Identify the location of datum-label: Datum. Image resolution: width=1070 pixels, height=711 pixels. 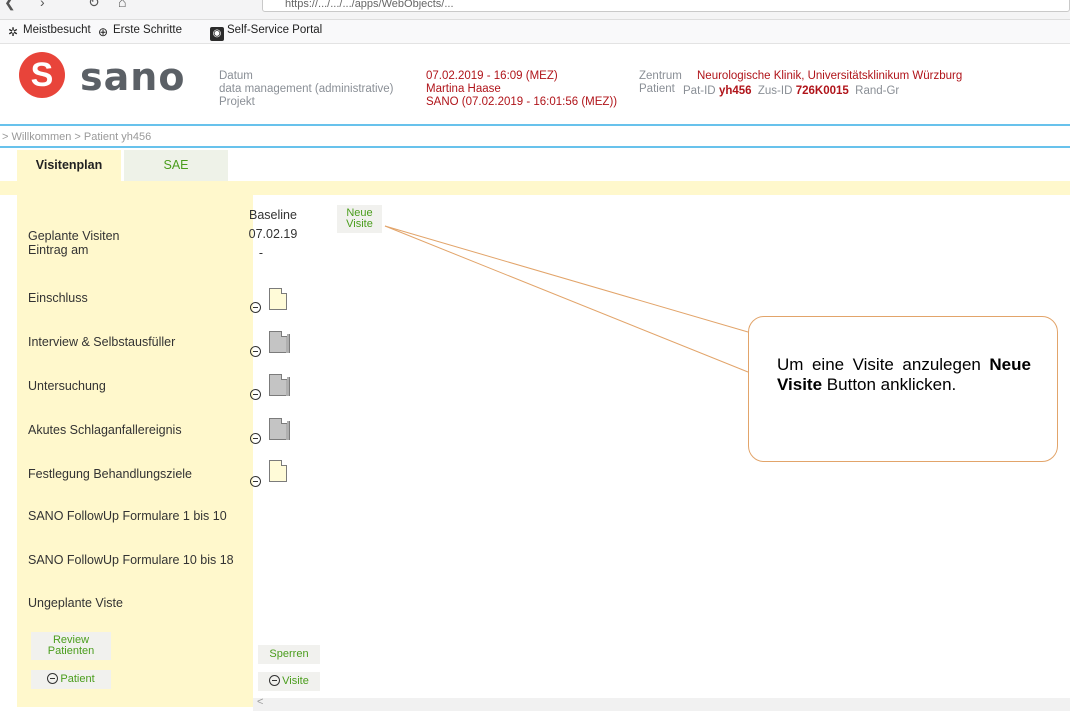
(236, 76).